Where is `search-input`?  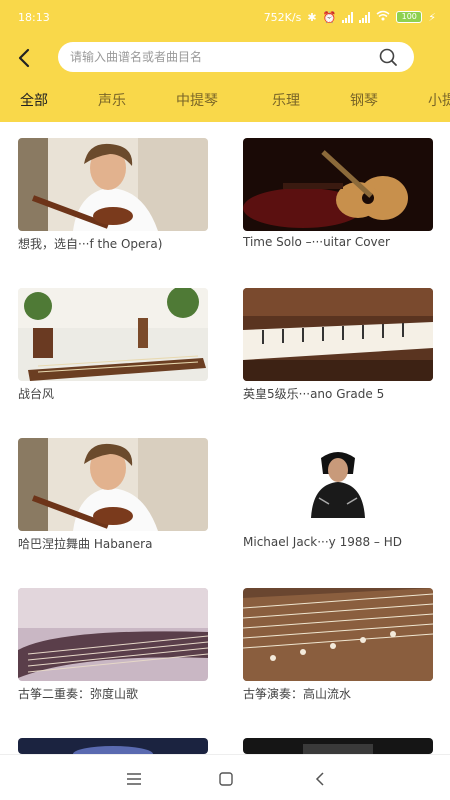 search-input is located at coordinates (220, 57).